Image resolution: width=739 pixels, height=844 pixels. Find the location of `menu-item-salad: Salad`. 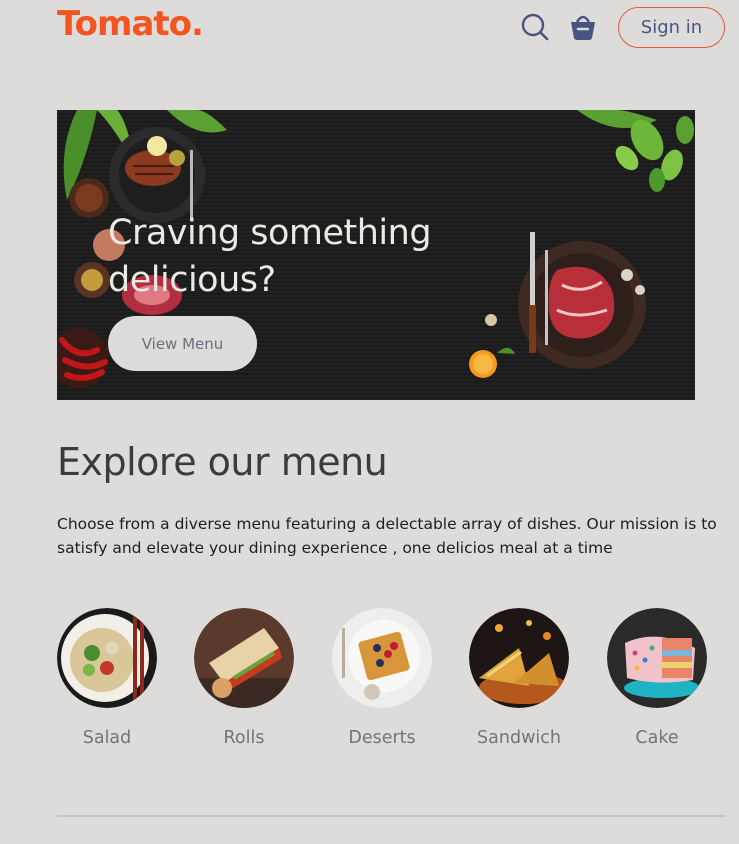

menu-item-salad: Salad is located at coordinates (107, 678).